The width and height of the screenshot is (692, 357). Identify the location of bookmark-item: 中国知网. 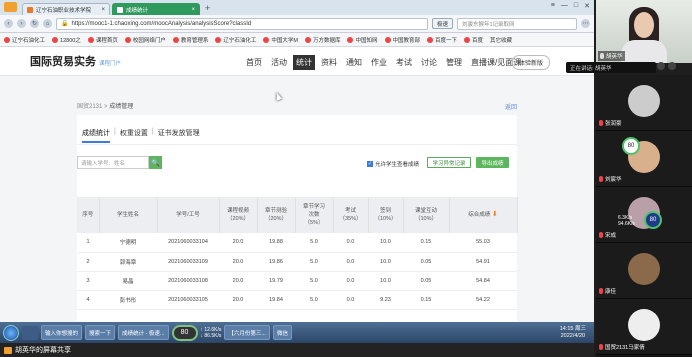
(362, 40).